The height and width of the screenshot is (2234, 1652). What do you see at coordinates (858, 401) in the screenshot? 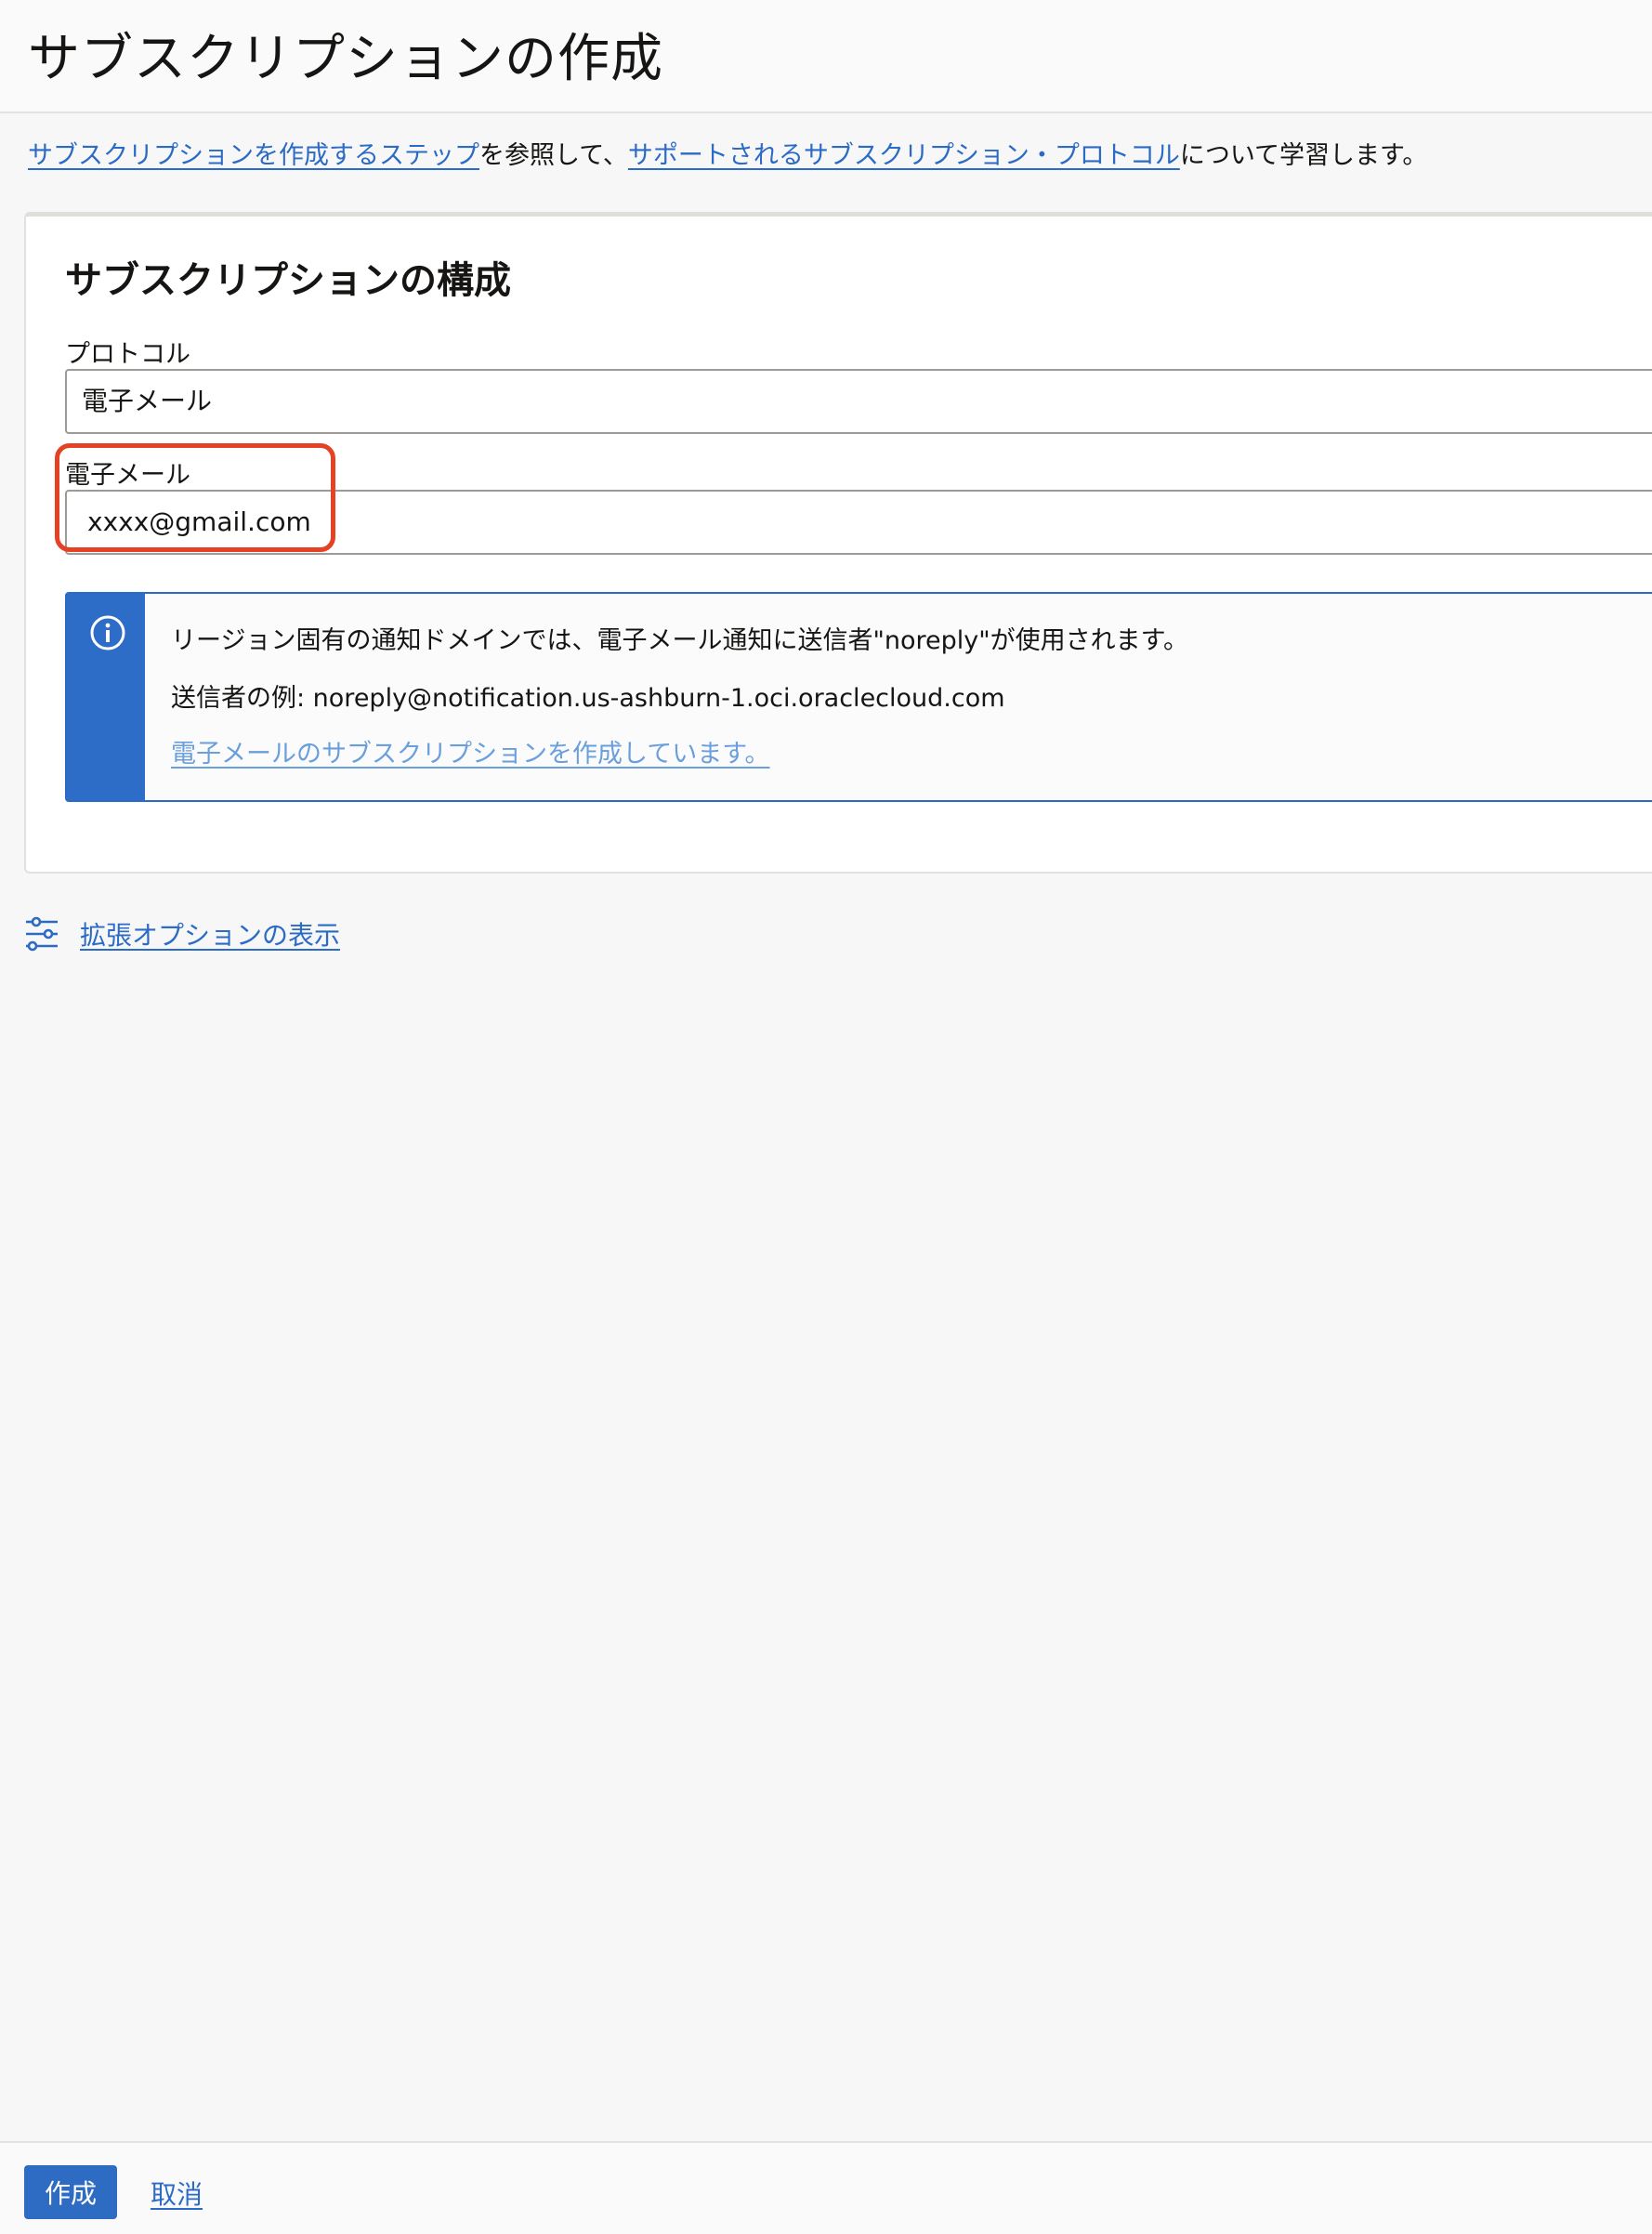
I see `protocol-select: 電子メール` at bounding box center [858, 401].